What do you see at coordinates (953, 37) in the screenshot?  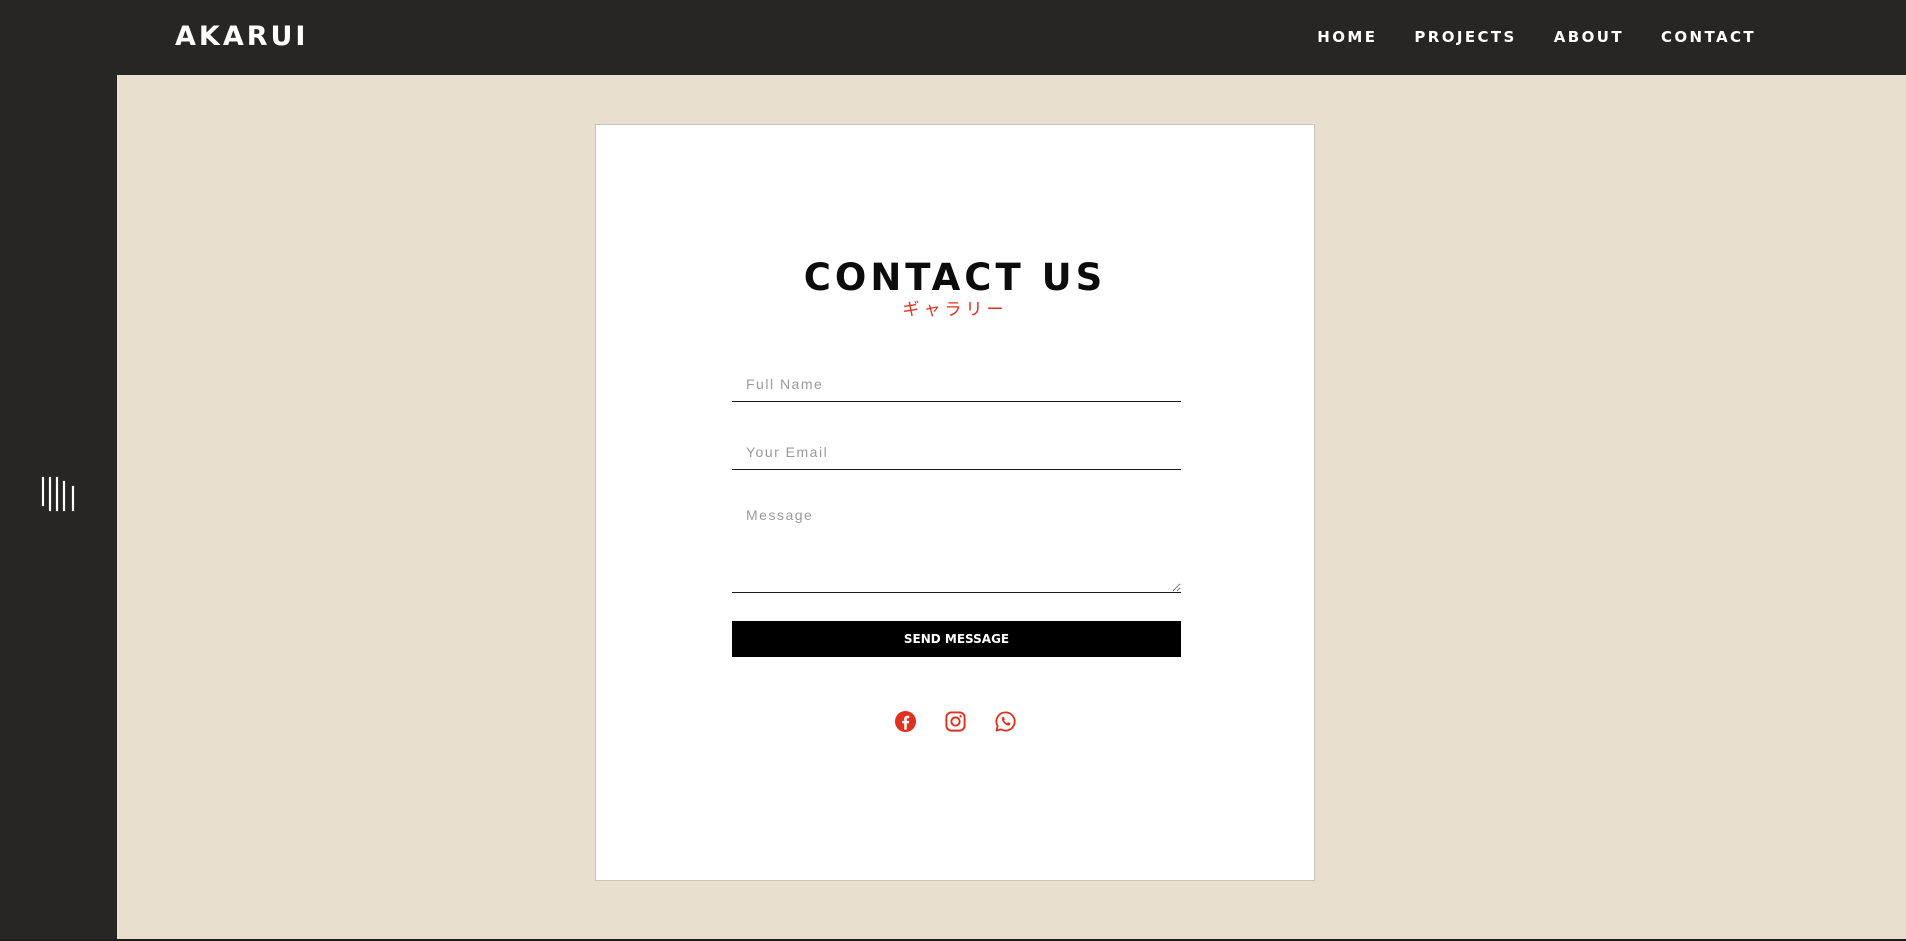 I see `top-navbar: AKARUI HOME PROJECTS ABOUT CONTACT` at bounding box center [953, 37].